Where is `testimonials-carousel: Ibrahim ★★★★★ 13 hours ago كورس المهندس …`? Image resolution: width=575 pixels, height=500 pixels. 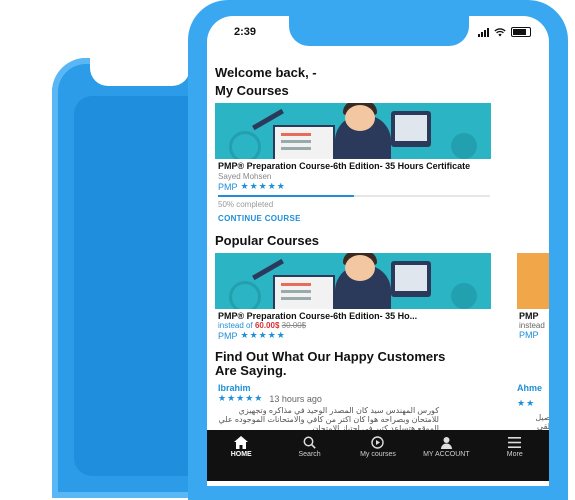 testimonials-carousel: Ibrahim ★★★★★ 13 hours ago كورس المهندس … is located at coordinates (382, 408).